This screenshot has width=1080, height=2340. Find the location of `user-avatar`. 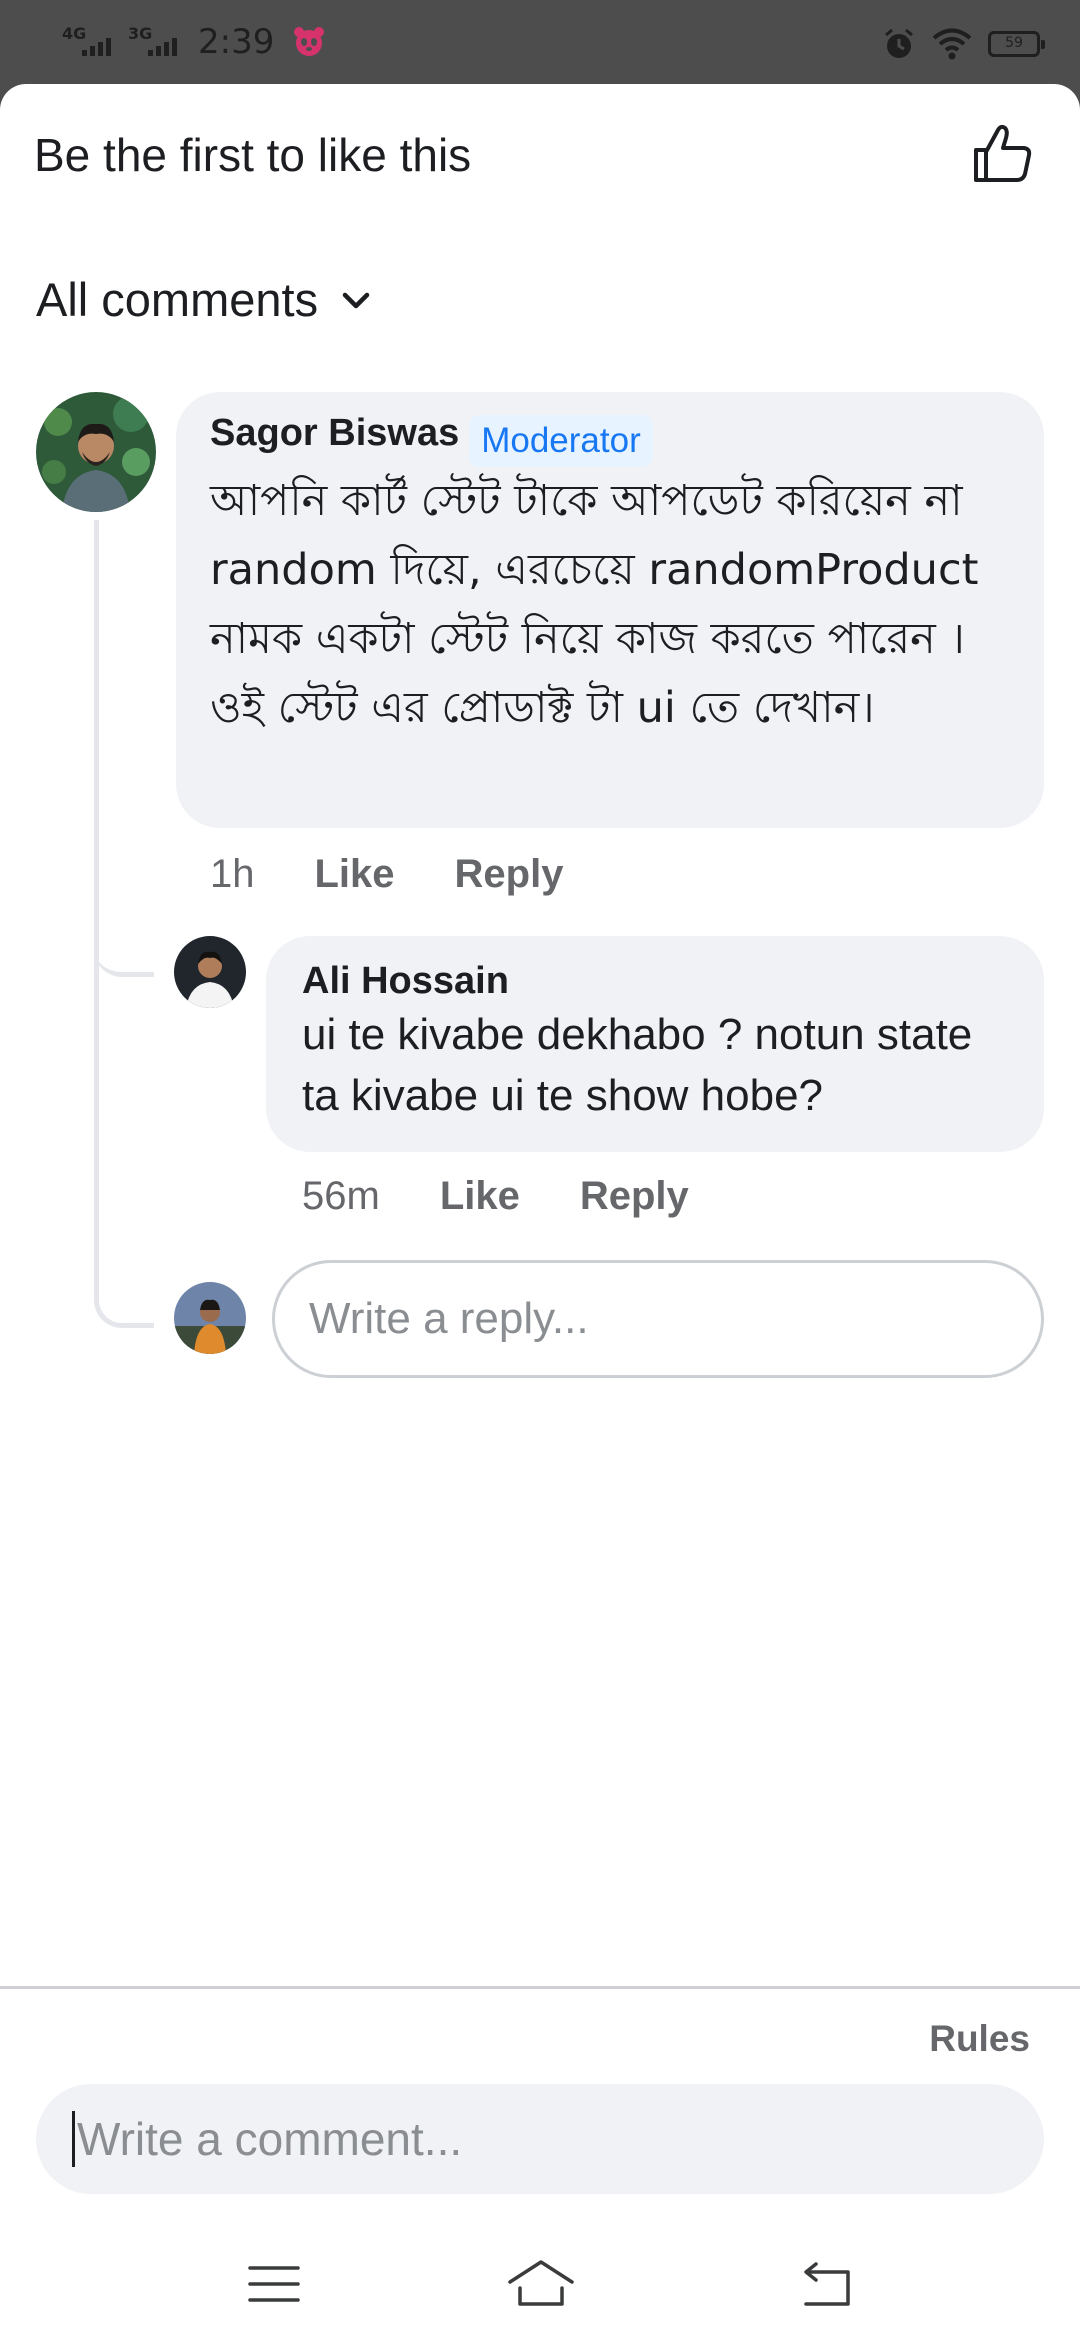

user-avatar is located at coordinates (210, 1318).